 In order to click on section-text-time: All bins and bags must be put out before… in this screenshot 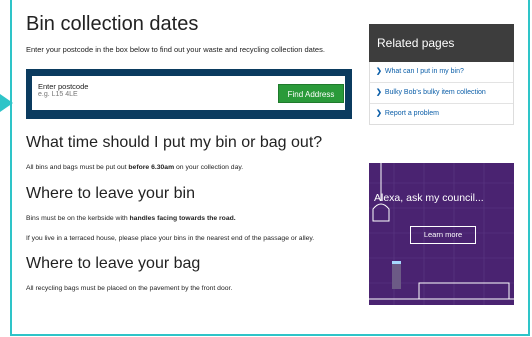, I will do `click(135, 167)`.